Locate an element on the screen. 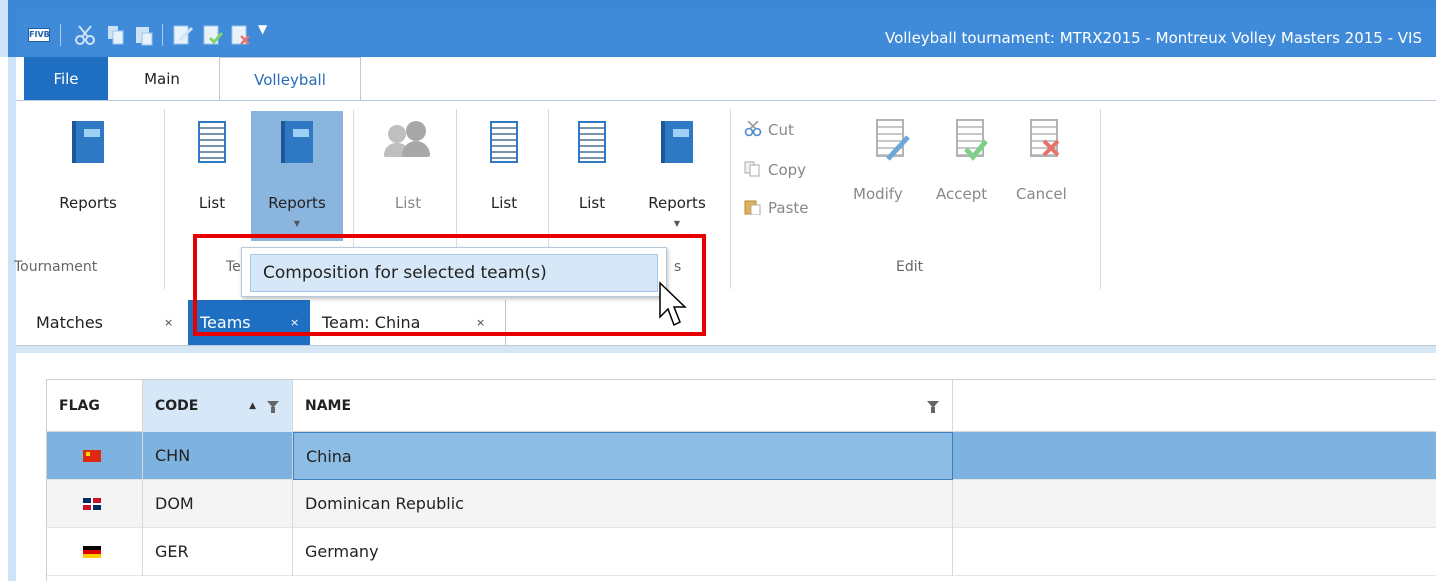 This screenshot has width=1436, height=581. column-label: CODE is located at coordinates (177, 406).